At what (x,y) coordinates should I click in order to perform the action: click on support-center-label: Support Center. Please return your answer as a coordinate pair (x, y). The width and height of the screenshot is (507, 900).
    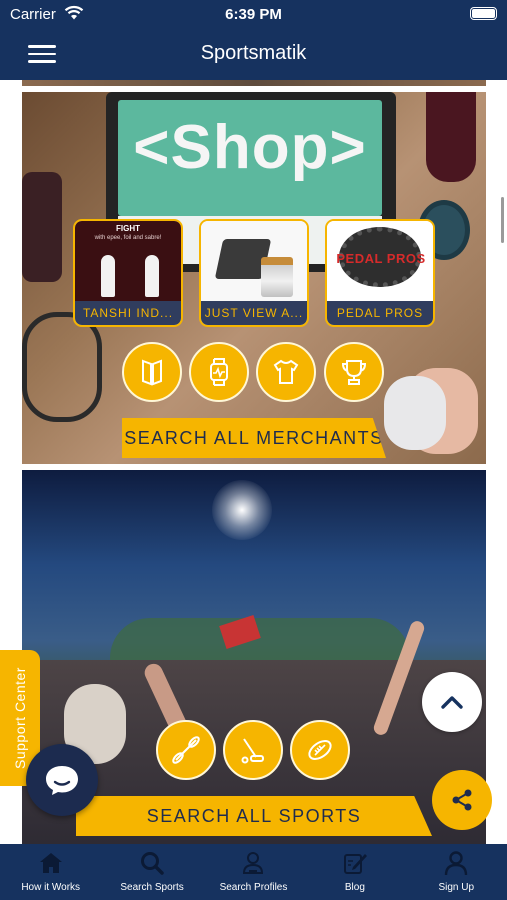
    Looking at the image, I should click on (20, 718).